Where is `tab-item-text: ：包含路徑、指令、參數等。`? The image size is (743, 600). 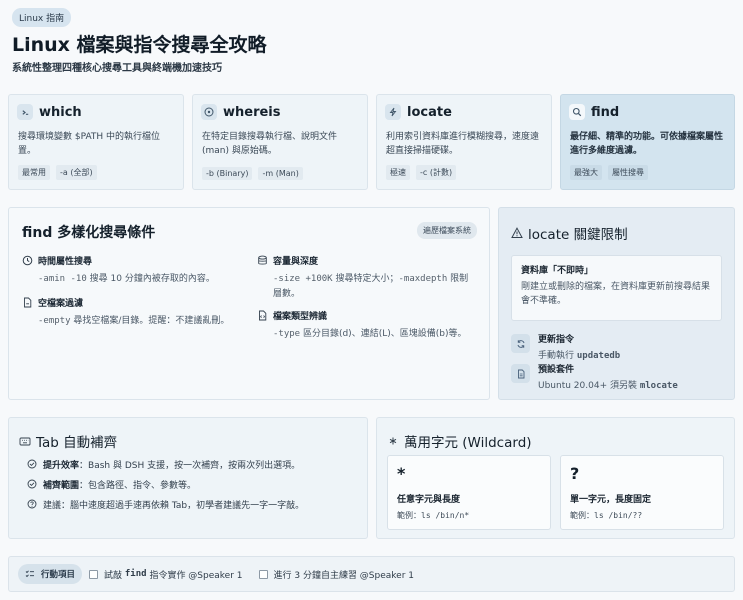
tab-item-text: ：包含路徑、指令、參數等。 is located at coordinates (138, 486).